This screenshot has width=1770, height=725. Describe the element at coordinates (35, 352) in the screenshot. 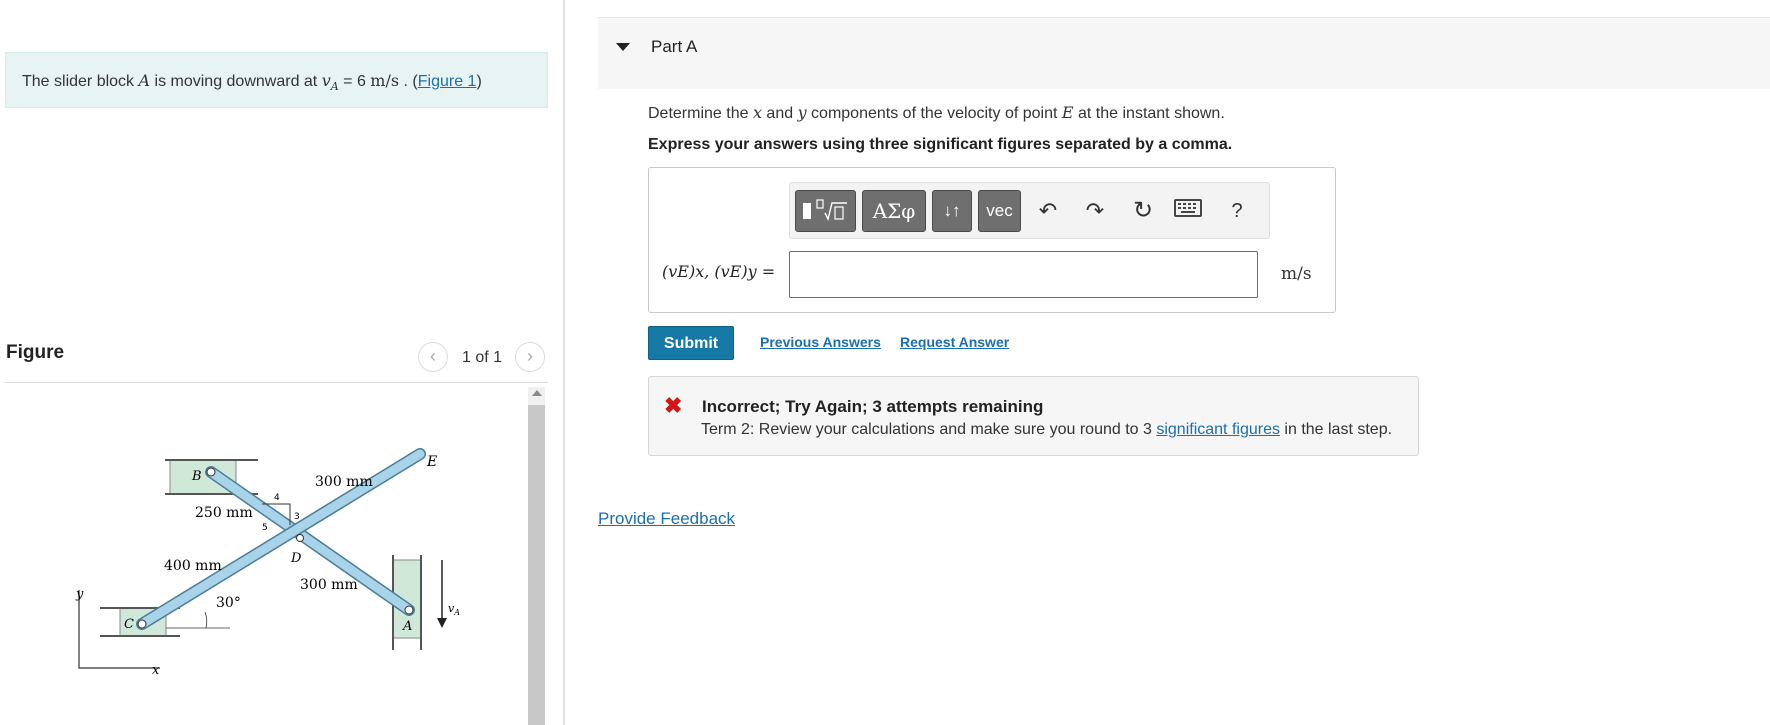

I see `figure-heading: Figure` at that location.